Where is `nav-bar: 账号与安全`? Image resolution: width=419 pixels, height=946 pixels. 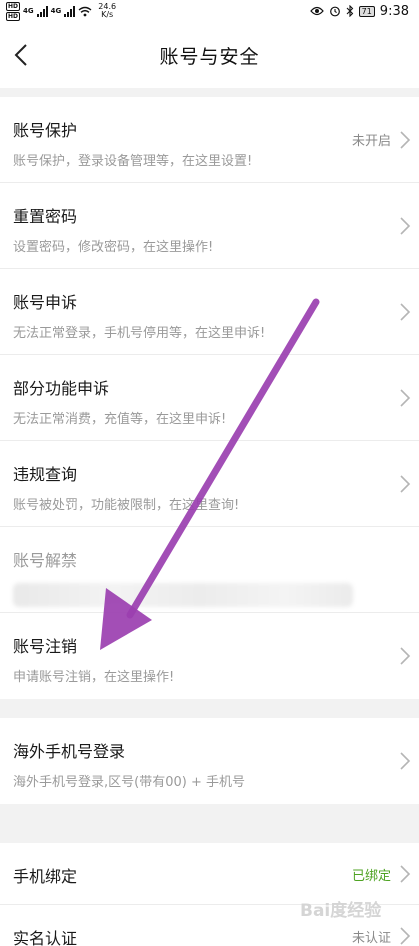 nav-bar: 账号与安全 is located at coordinates (209, 55).